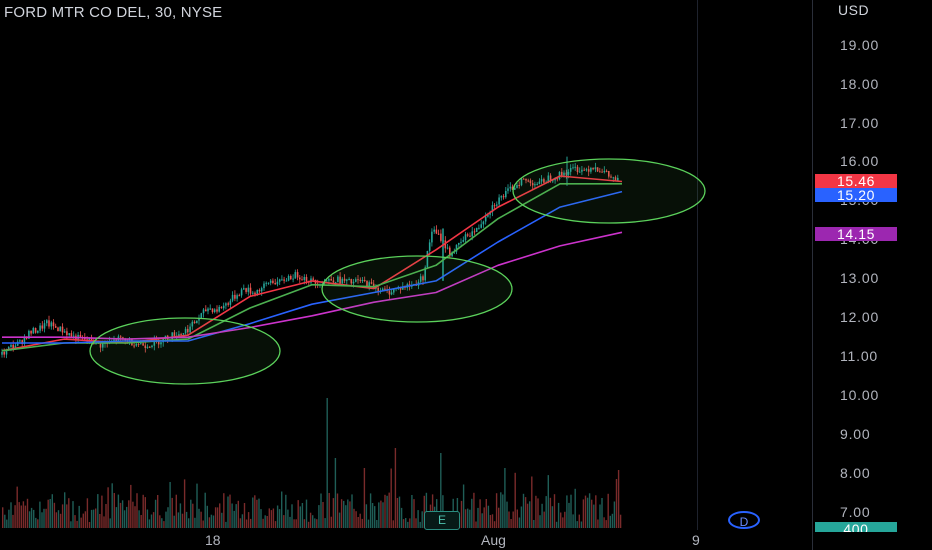 Image resolution: width=932 pixels, height=550 pixels. Describe the element at coordinates (442, 520) in the screenshot. I see `earnings-event-marker: E` at that location.